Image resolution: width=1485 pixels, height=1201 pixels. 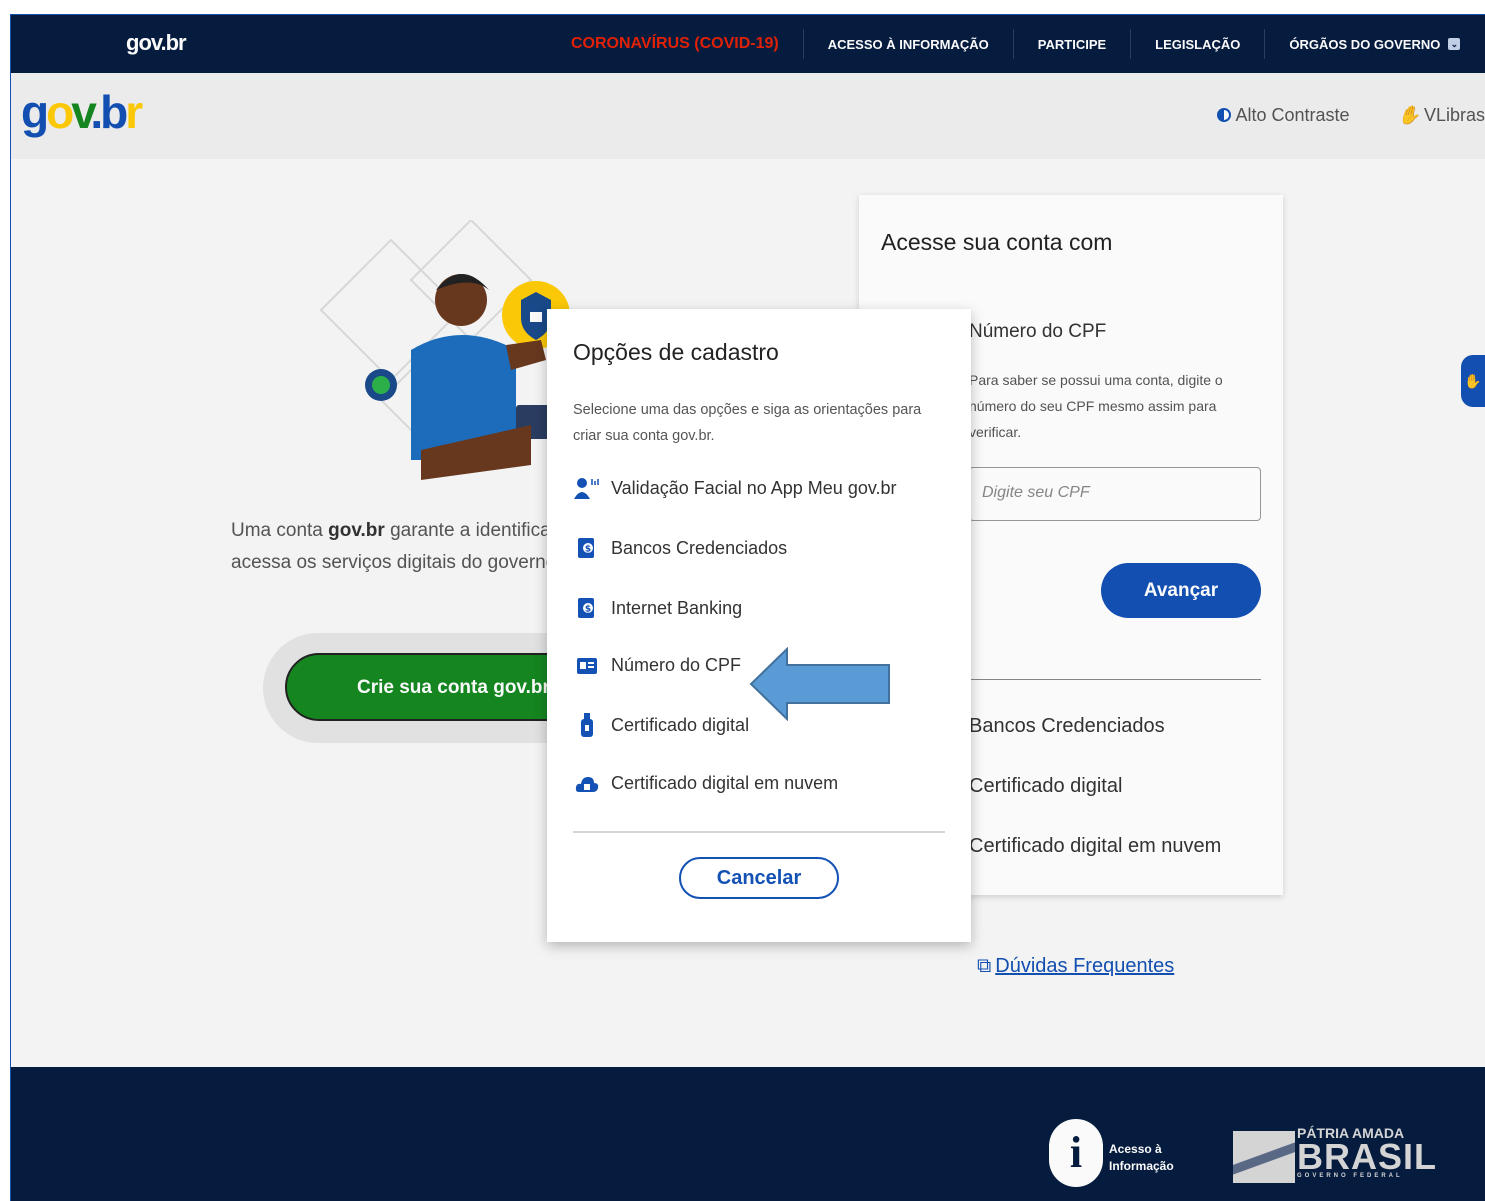 I want to click on option-numero-cpf: Número do CPF, so click(x=657, y=665).